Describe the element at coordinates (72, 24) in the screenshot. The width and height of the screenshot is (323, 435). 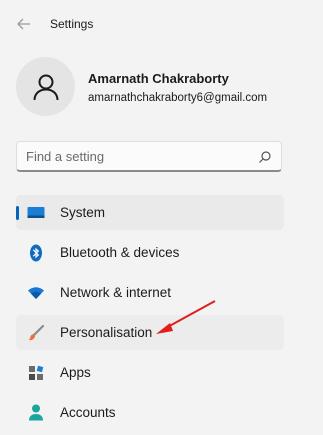
I see `window-title: Settings` at that location.